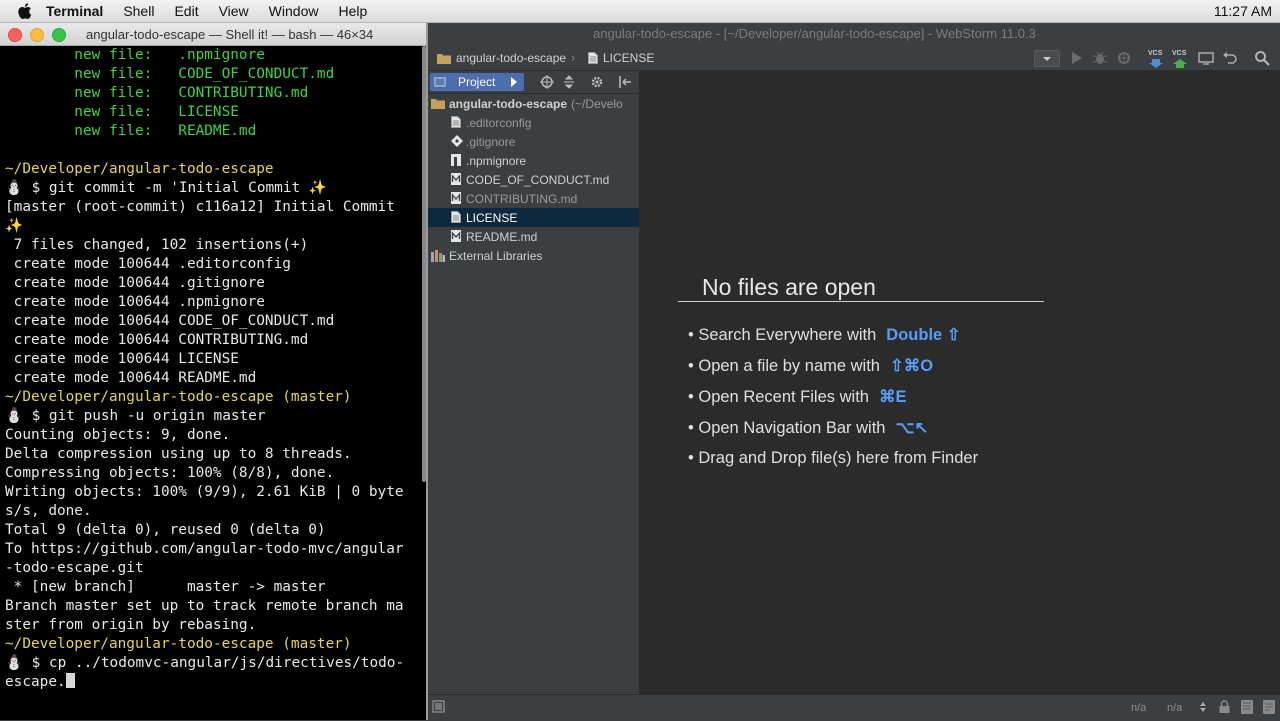  I want to click on arrow-down-icon, so click(1156, 63).